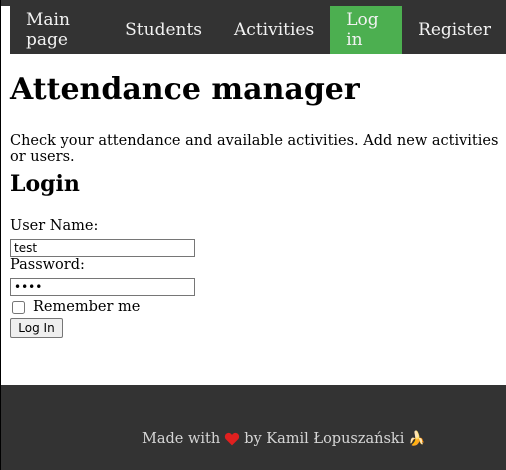  I want to click on remember-me-checkbox, so click(18, 307).